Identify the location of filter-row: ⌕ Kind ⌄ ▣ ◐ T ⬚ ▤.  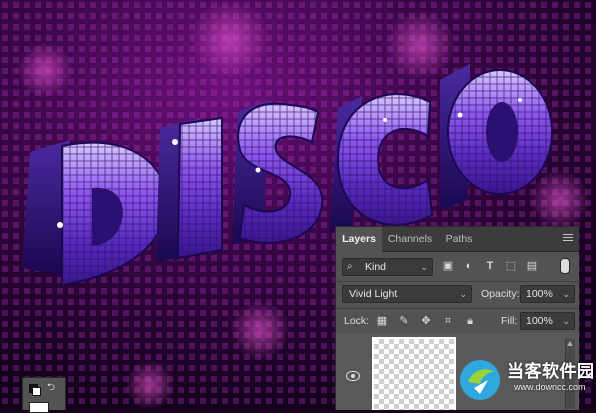
(457, 268).